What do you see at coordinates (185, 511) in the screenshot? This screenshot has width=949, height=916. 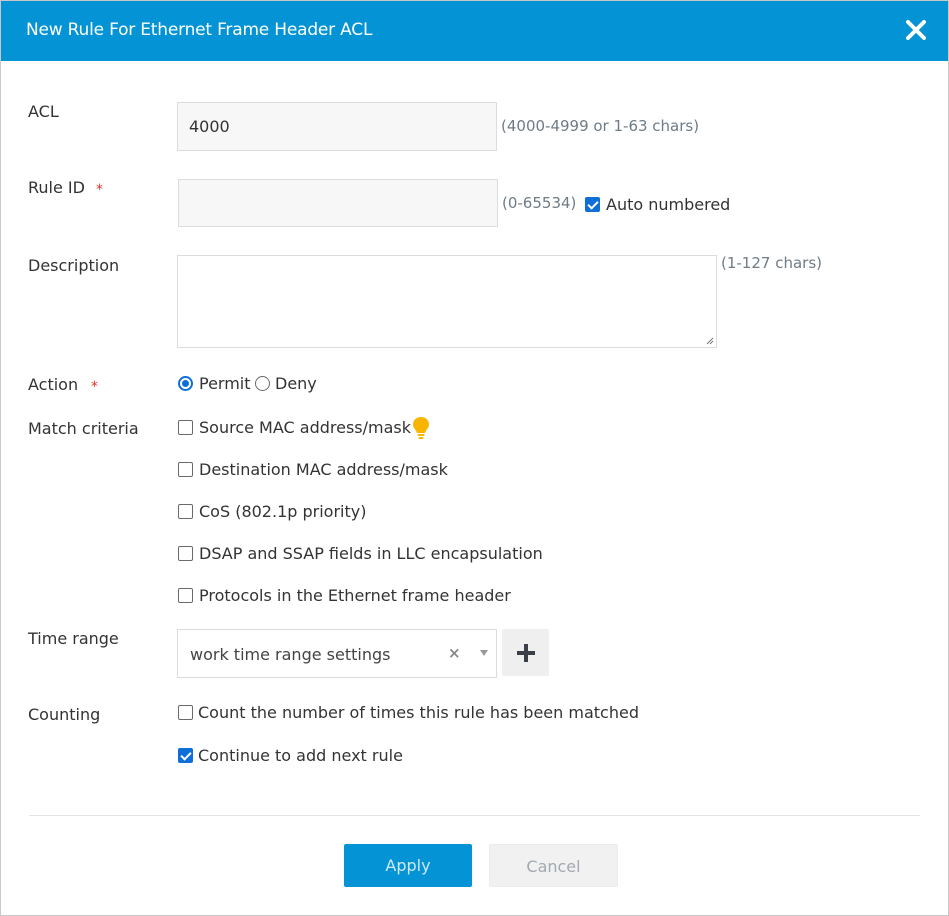 I see `cos-checkbox` at bounding box center [185, 511].